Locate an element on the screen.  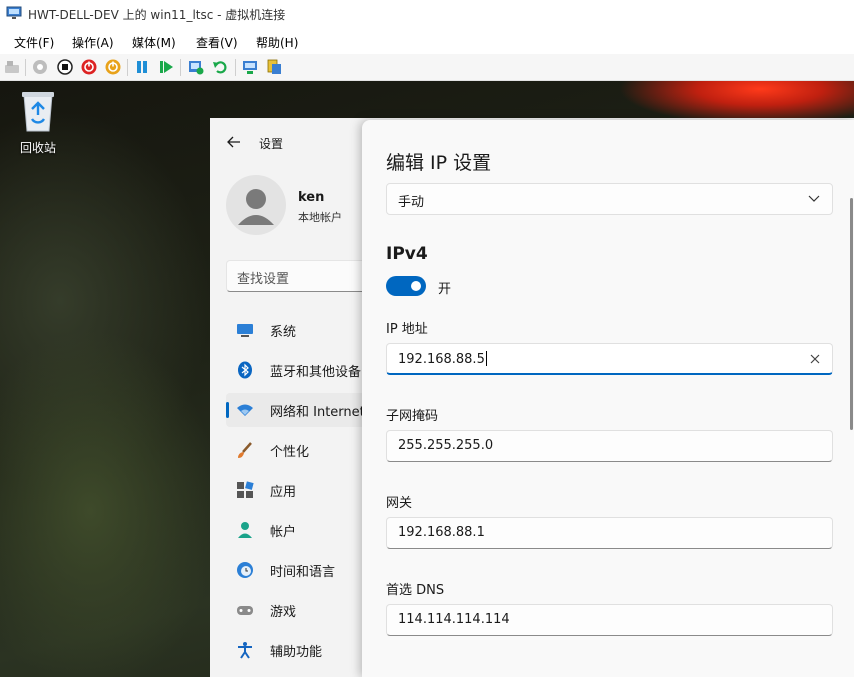
window-title: HWT-DELL-DEV 上的 win11_ltsc - 虚拟机连接 is located at coordinates (157, 15).